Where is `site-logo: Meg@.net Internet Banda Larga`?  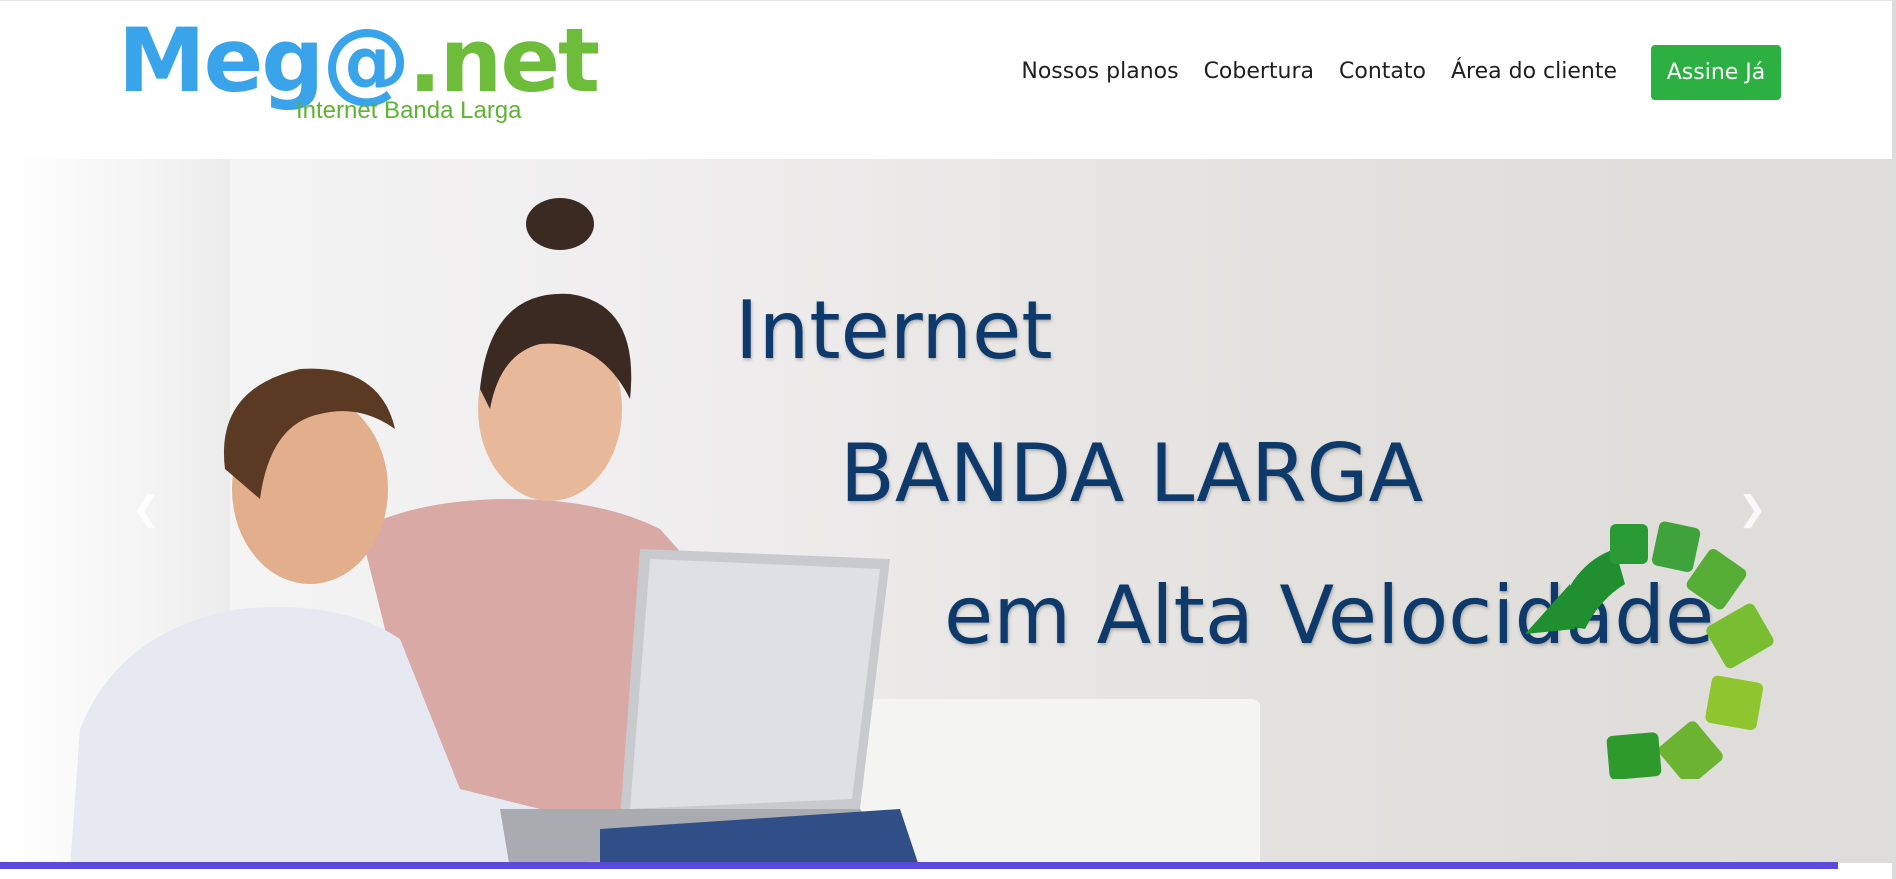
site-logo: Meg@.net Internet Banda Larga is located at coordinates (359, 72).